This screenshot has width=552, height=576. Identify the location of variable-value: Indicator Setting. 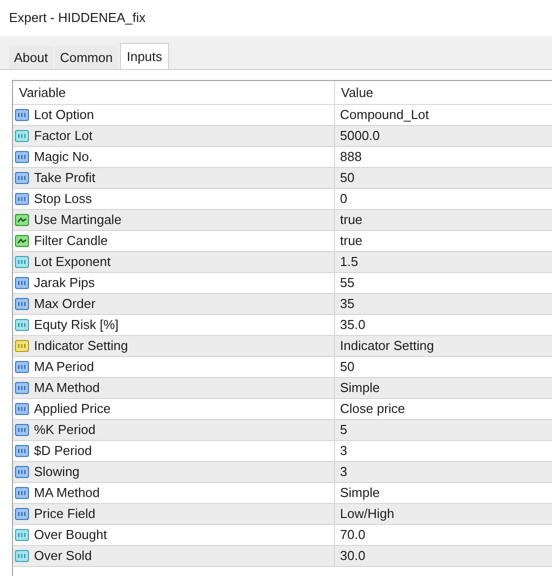
(443, 346).